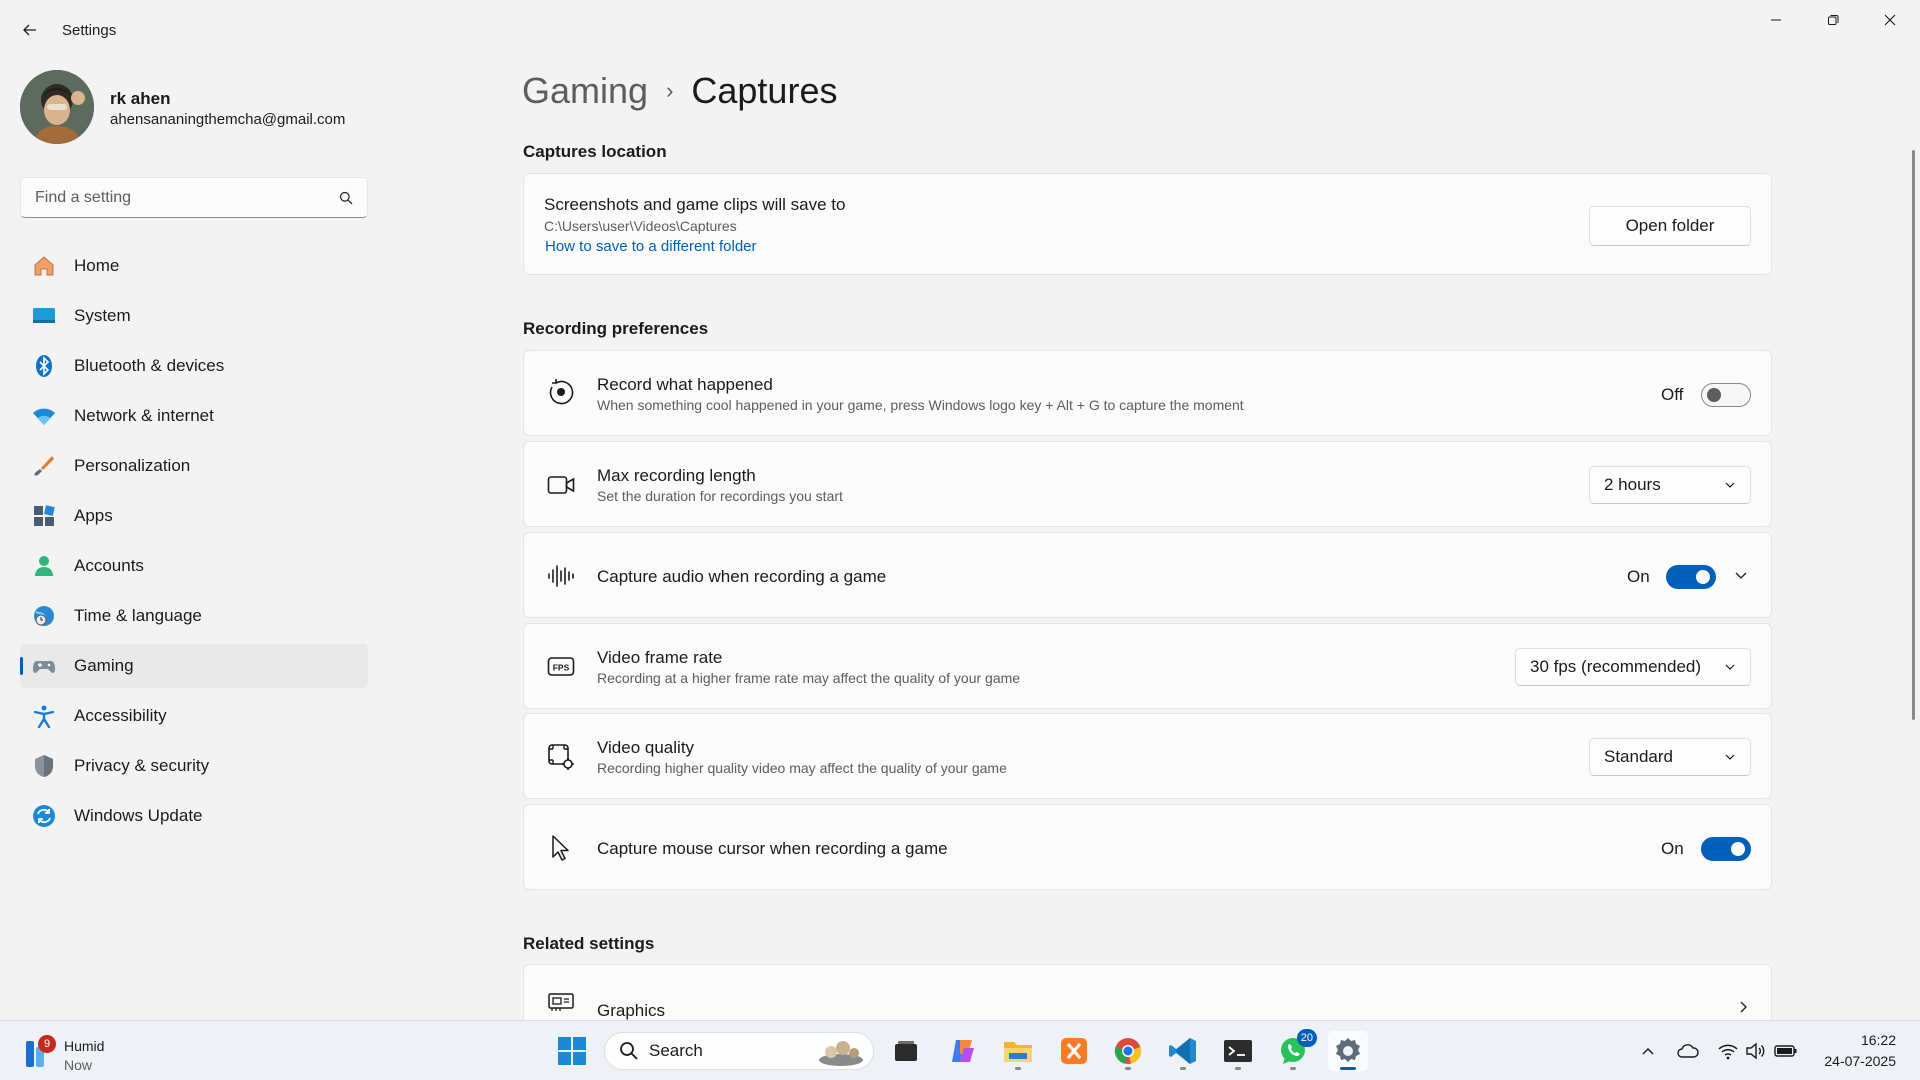 Image resolution: width=1920 pixels, height=1080 pixels. I want to click on taskbar-app-task-view, so click(906, 1051).